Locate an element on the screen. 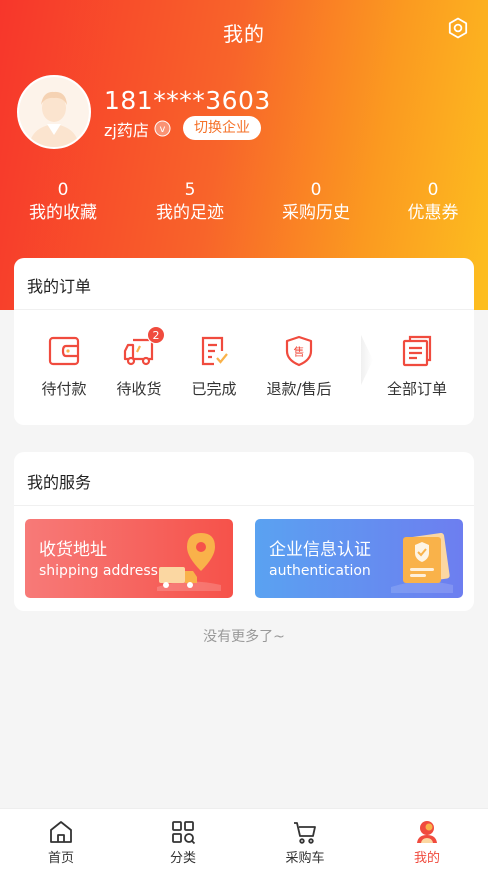 The image size is (488, 874). services-title: 我的服务 is located at coordinates (59, 482).